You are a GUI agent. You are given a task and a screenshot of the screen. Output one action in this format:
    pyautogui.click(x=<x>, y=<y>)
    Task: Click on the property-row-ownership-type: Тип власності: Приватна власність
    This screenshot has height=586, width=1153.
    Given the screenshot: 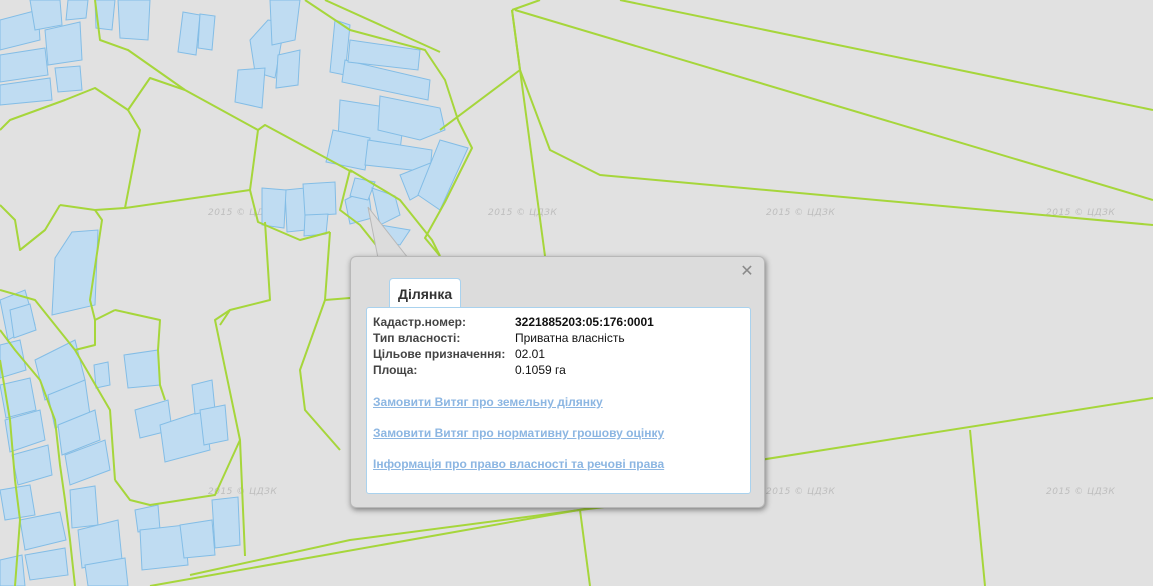 What is the action you would take?
    pyautogui.click(x=513, y=339)
    